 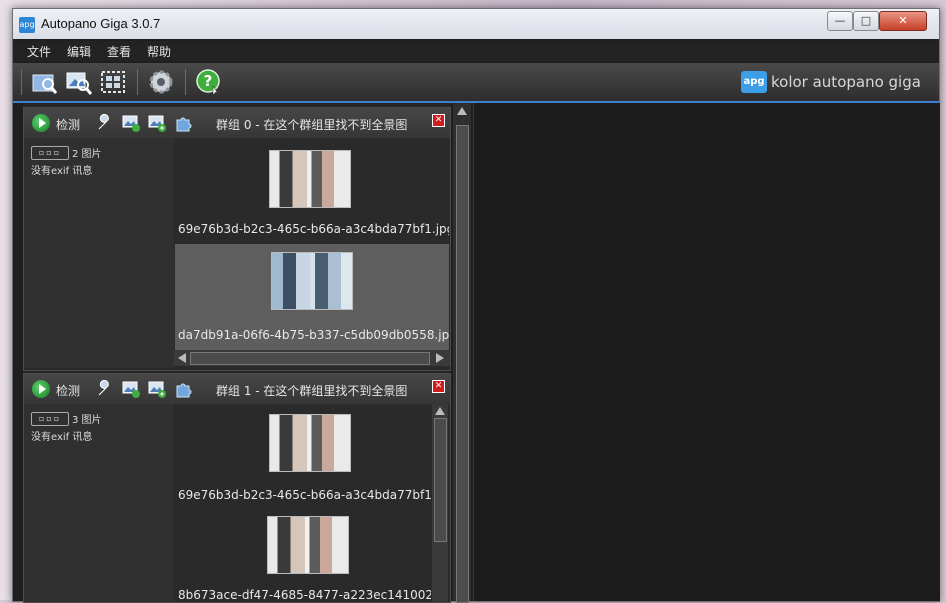 I want to click on brand-badge: apg, so click(x=754, y=82).